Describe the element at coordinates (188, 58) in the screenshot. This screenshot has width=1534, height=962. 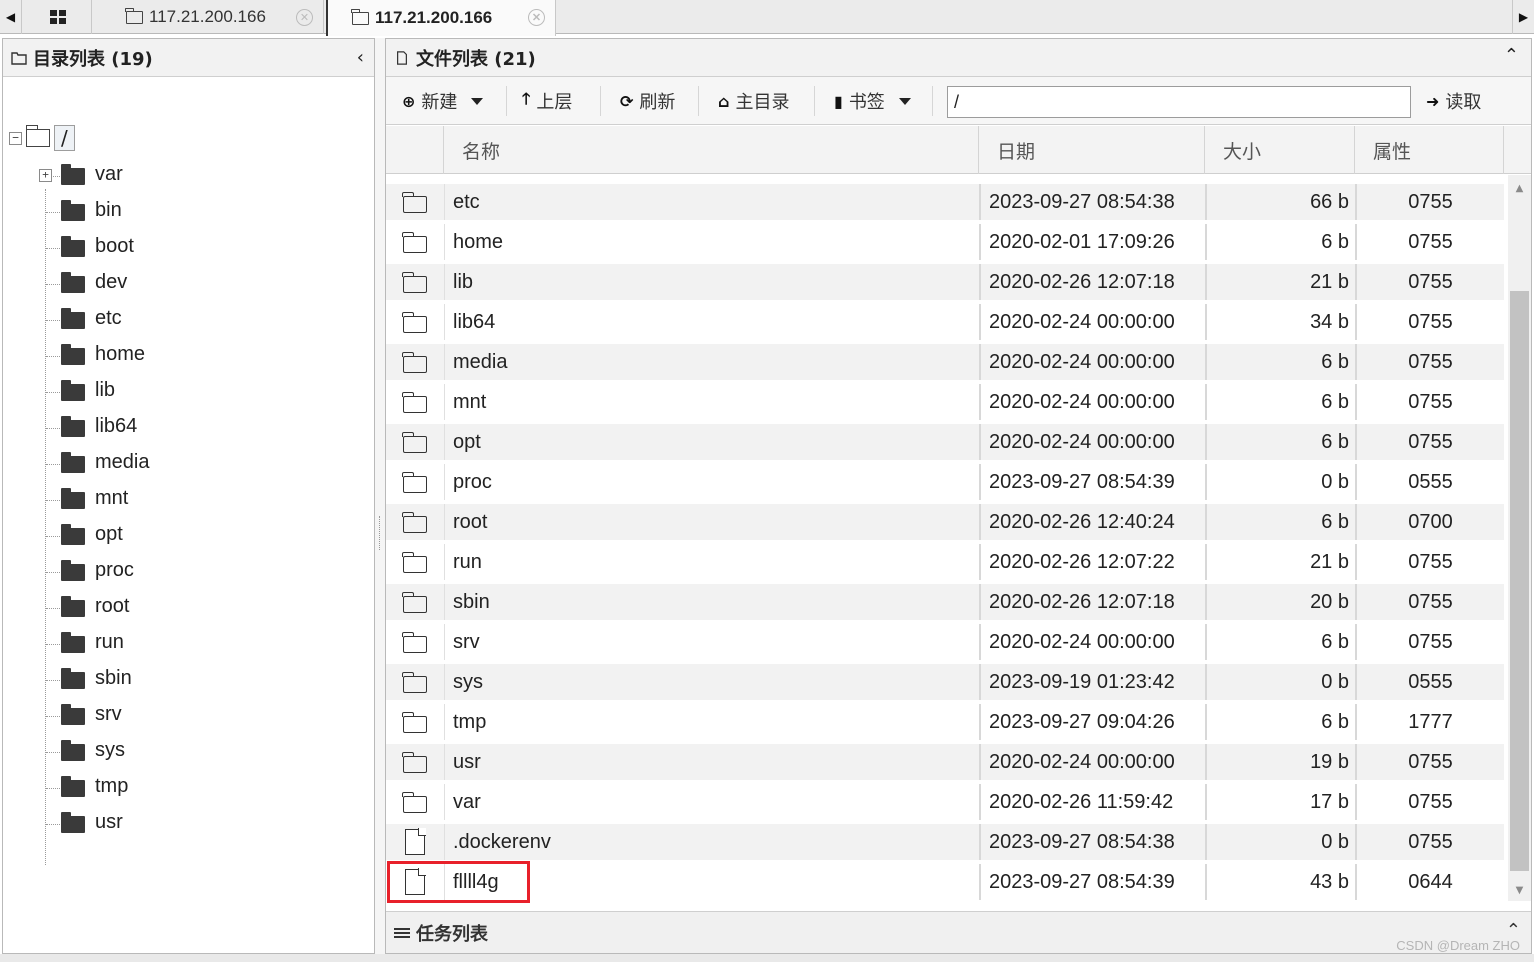
I see `directory-panel-header: 目录列表 (19) ‹` at that location.